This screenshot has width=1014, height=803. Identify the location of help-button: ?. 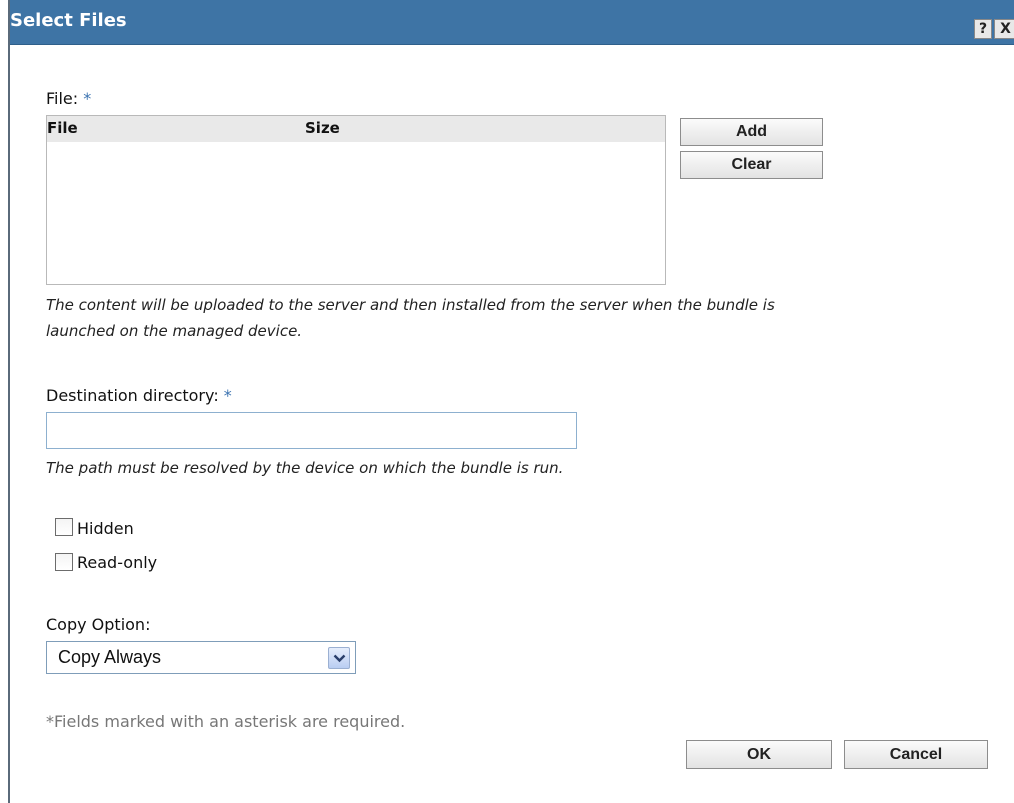
(983, 29).